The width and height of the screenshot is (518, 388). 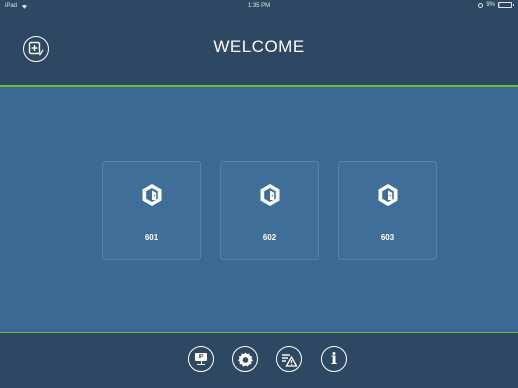 What do you see at coordinates (387, 237) in the screenshot?
I see `room-label: 603` at bounding box center [387, 237].